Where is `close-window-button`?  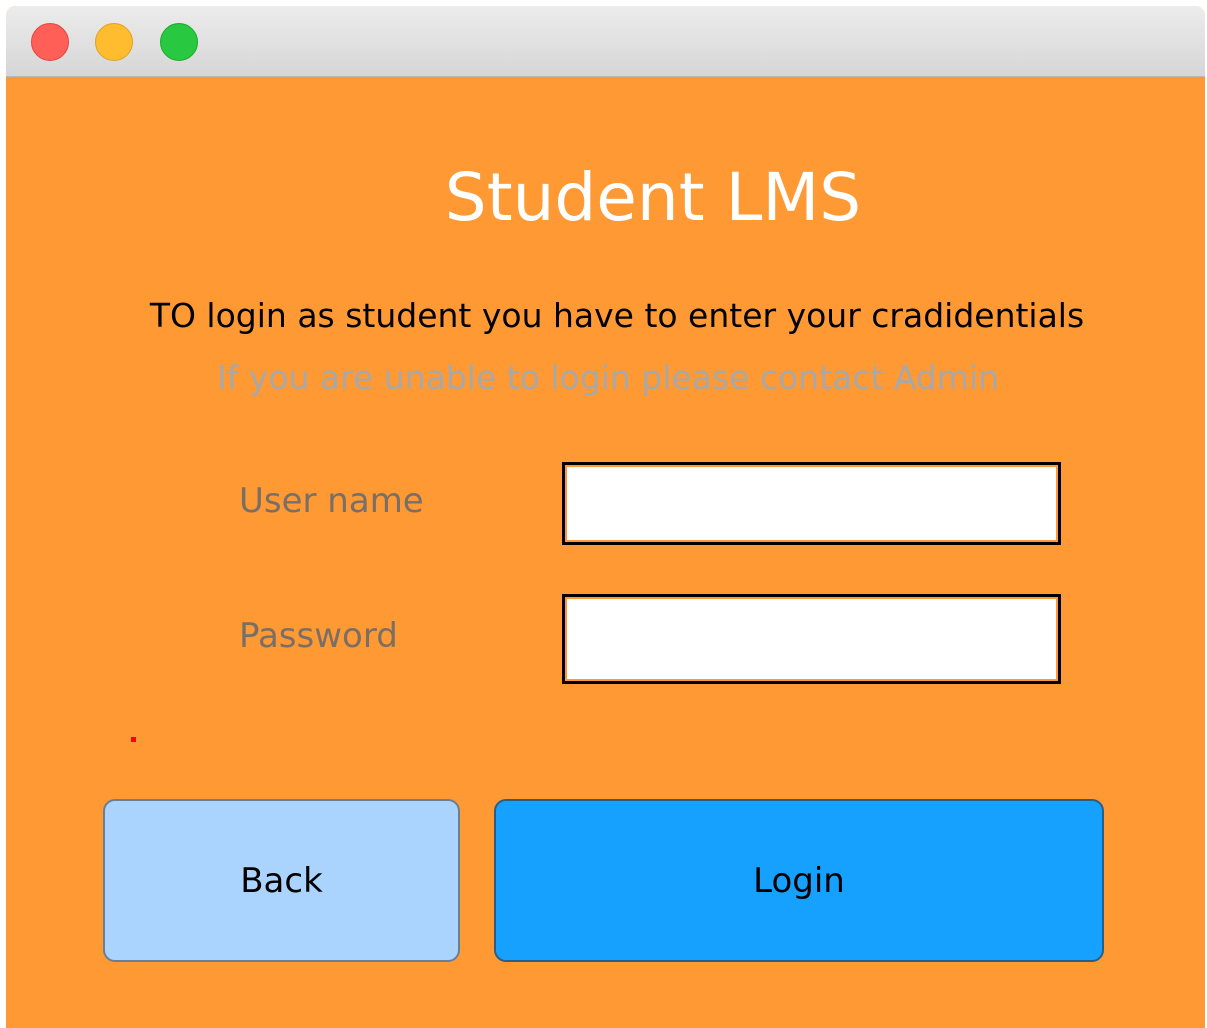 close-window-button is located at coordinates (50, 42).